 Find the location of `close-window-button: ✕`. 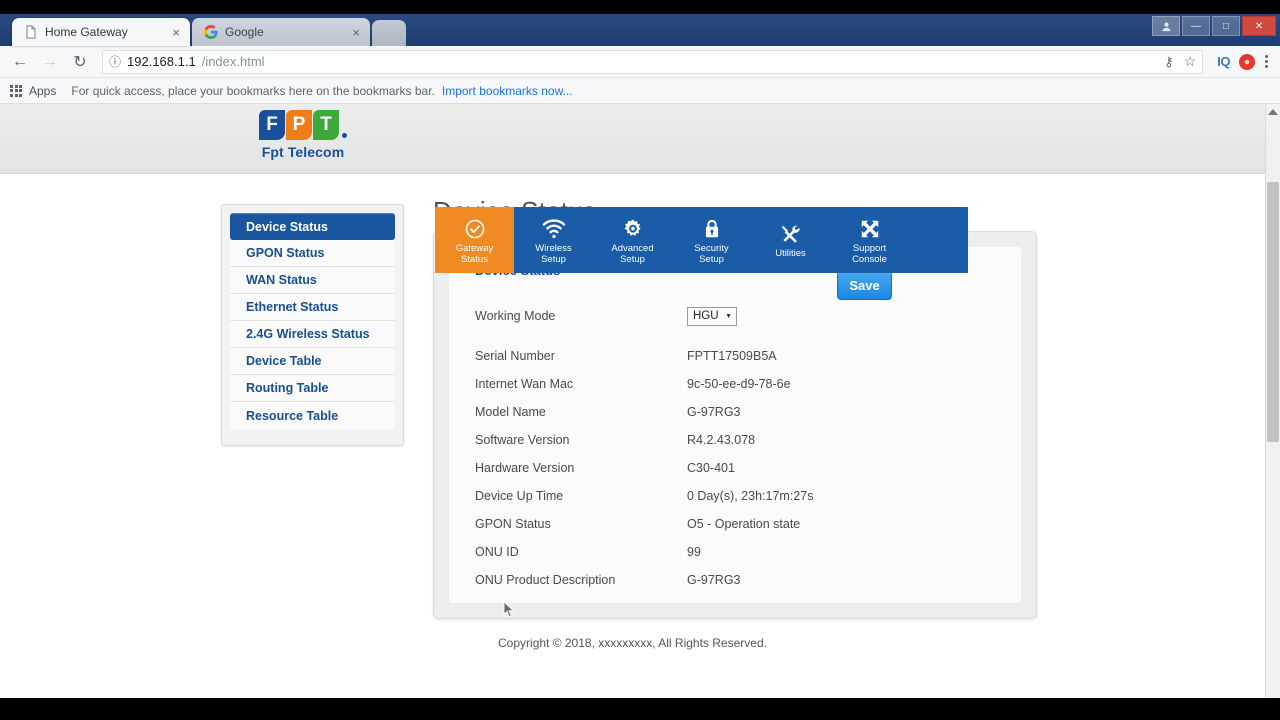

close-window-button: ✕ is located at coordinates (1259, 26).